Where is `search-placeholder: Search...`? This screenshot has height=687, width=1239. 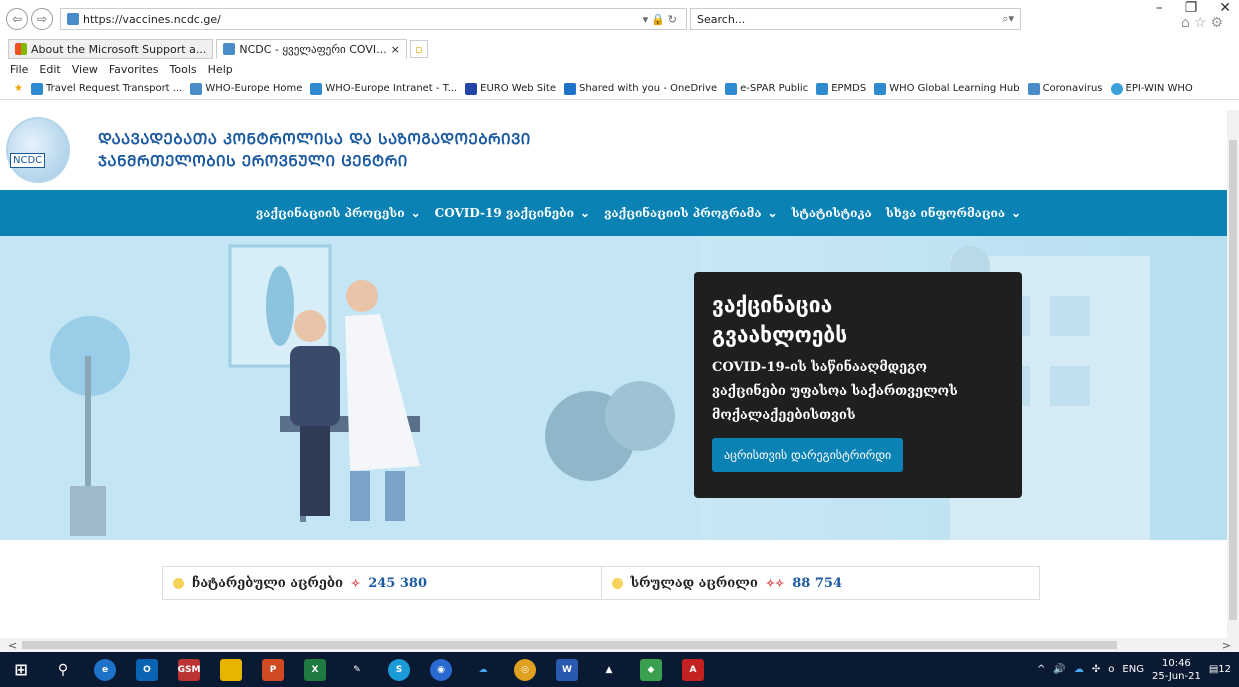
search-placeholder: Search... is located at coordinates (721, 19).